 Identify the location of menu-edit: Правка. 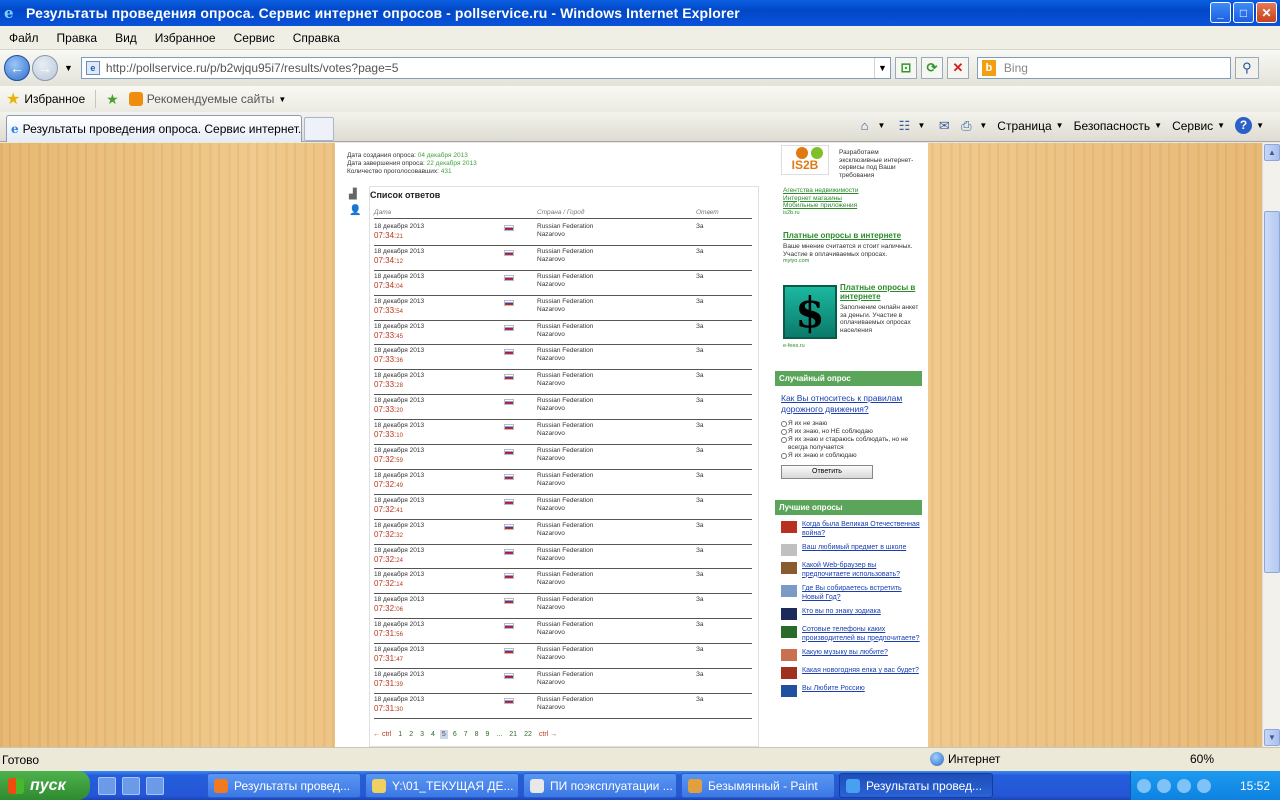
(77, 38).